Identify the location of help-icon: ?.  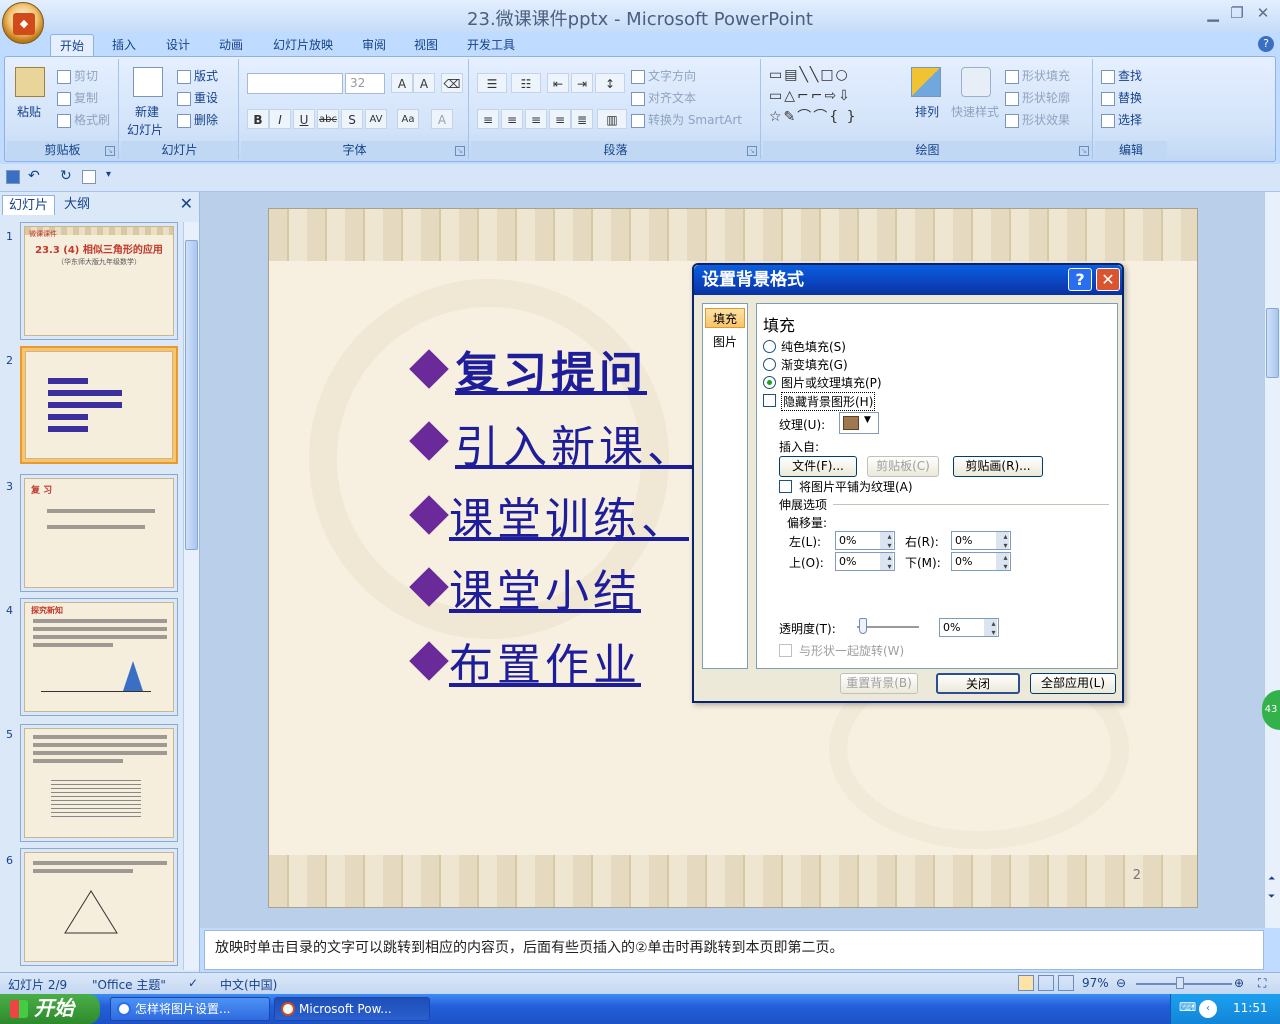
(1266, 44).